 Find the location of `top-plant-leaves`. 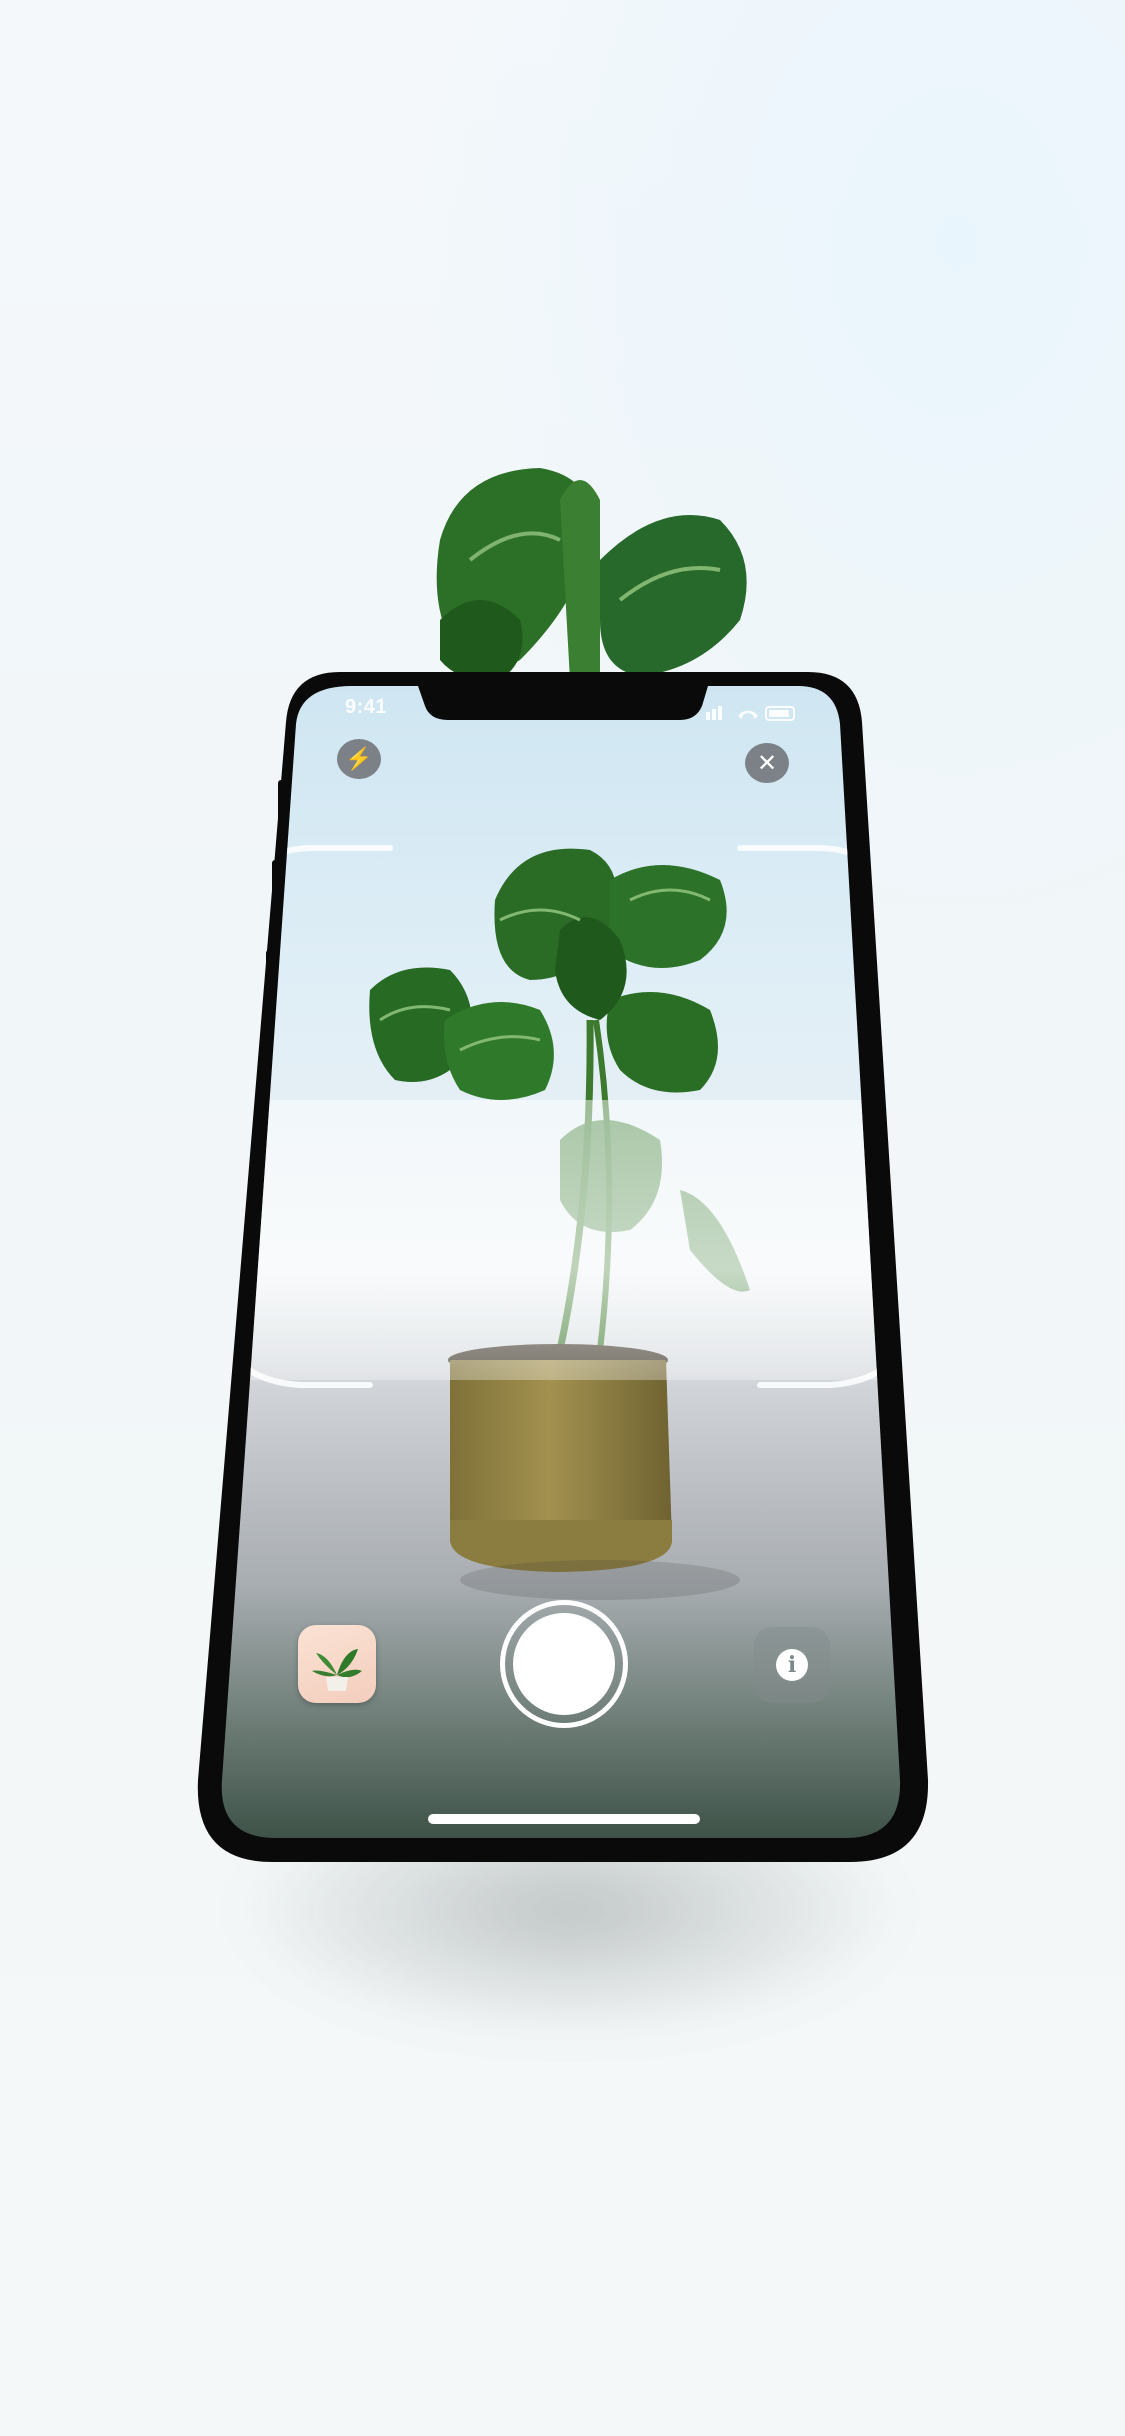

top-plant-leaves is located at coordinates (591, 574).